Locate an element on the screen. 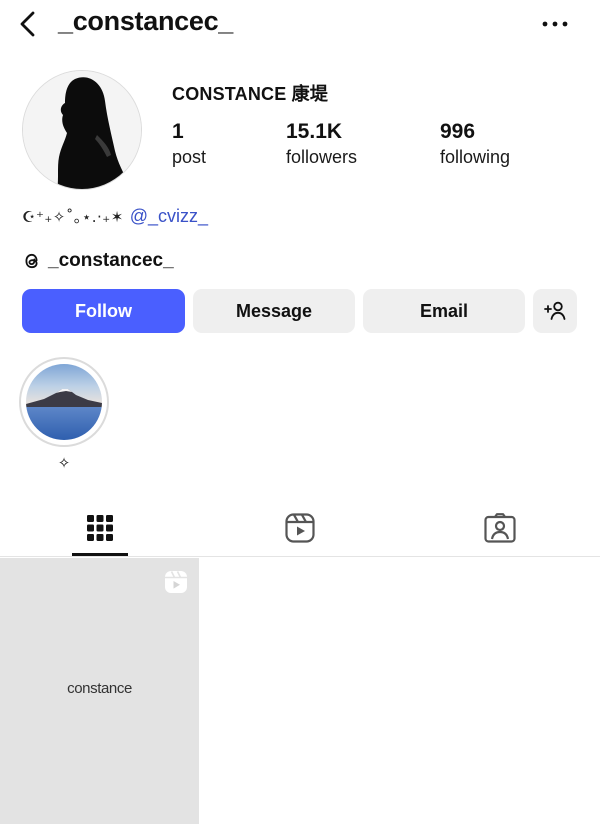 This screenshot has height=840, width=600. reels-icon is located at coordinates (300, 528).